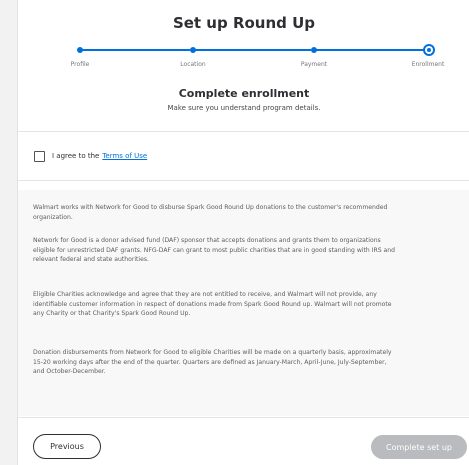 The width and height of the screenshot is (469, 465). I want to click on step-label-payment: Payment, so click(314, 64).